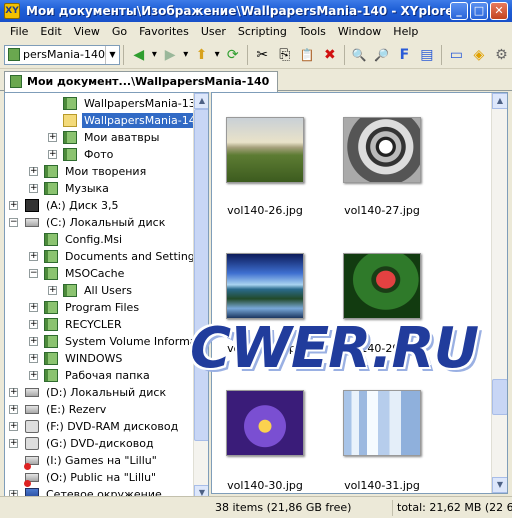 This screenshot has height=518, width=512. What do you see at coordinates (330, 55) in the screenshot?
I see `delete-icon: ✖` at bounding box center [330, 55].